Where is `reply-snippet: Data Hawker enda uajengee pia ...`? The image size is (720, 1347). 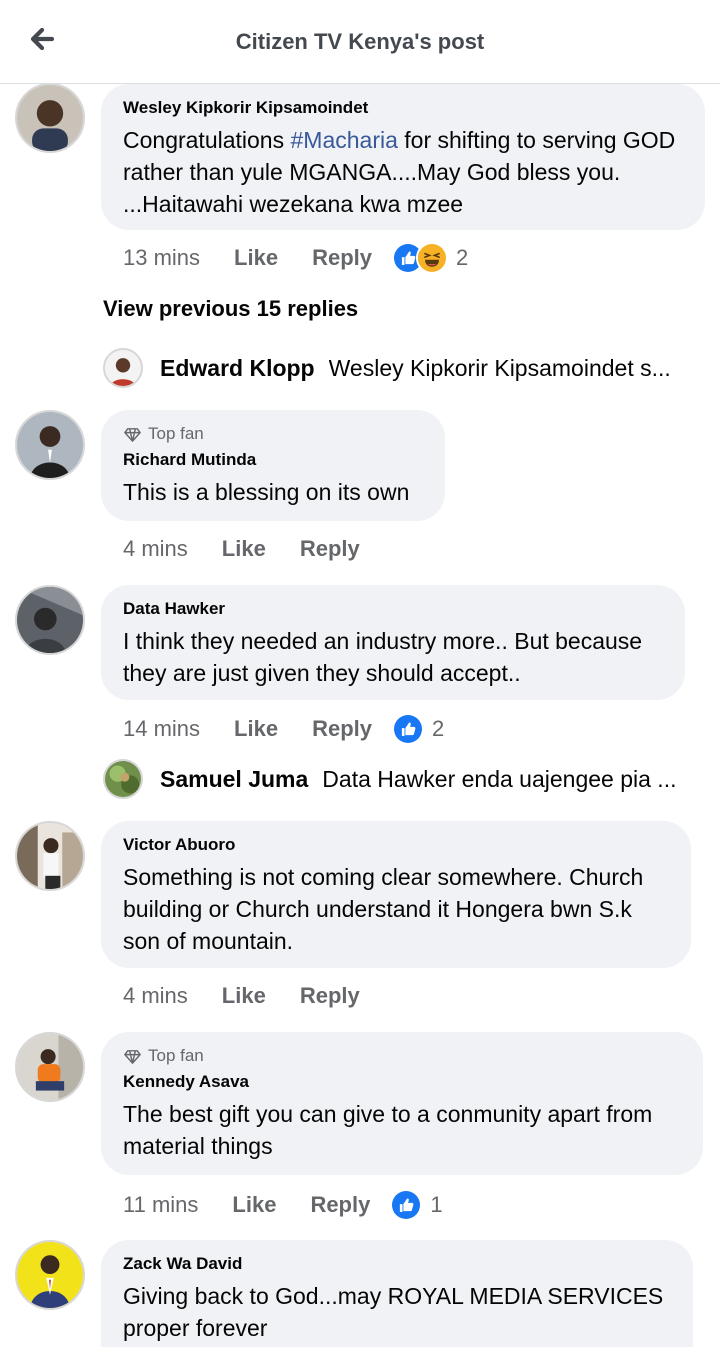 reply-snippet: Data Hawker enda uajengee pia ... is located at coordinates (499, 778).